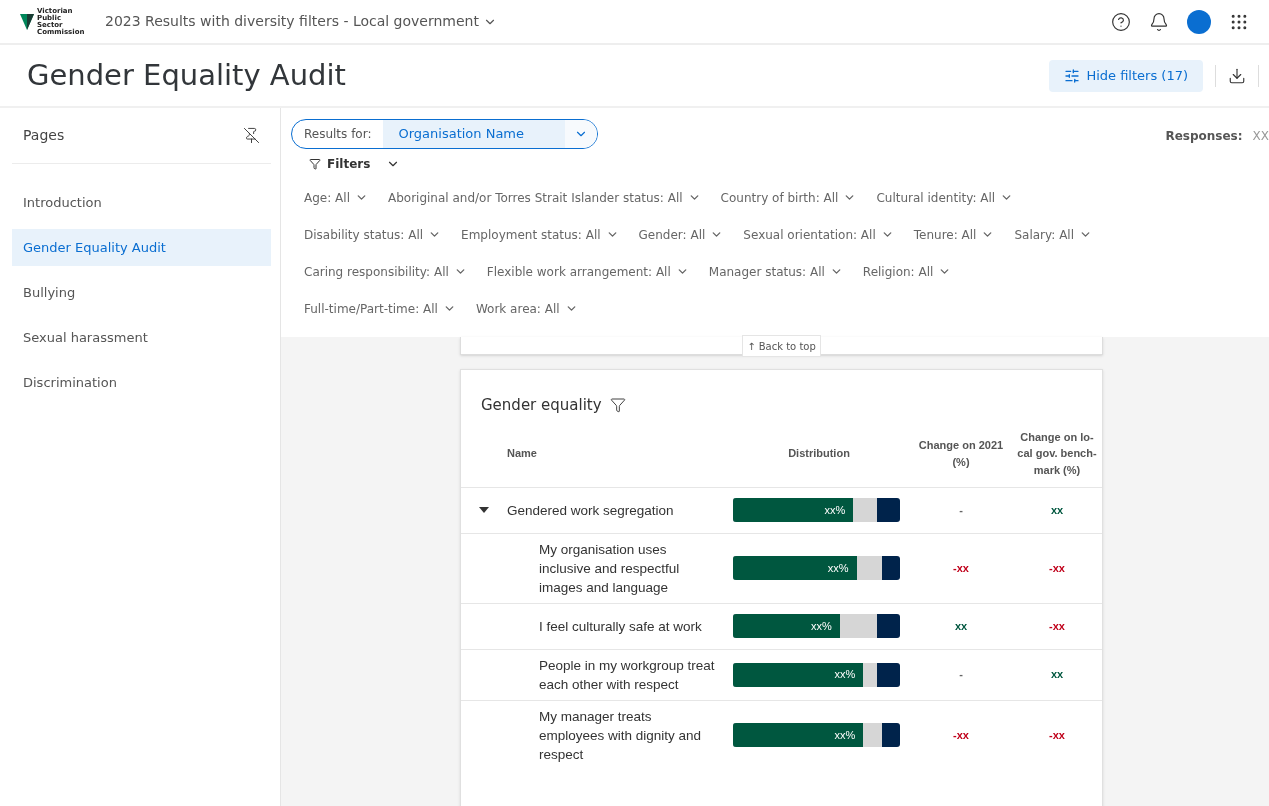 This screenshot has width=1269, height=806. Describe the element at coordinates (541, 405) in the screenshot. I see `card-title: Gender equality` at that location.